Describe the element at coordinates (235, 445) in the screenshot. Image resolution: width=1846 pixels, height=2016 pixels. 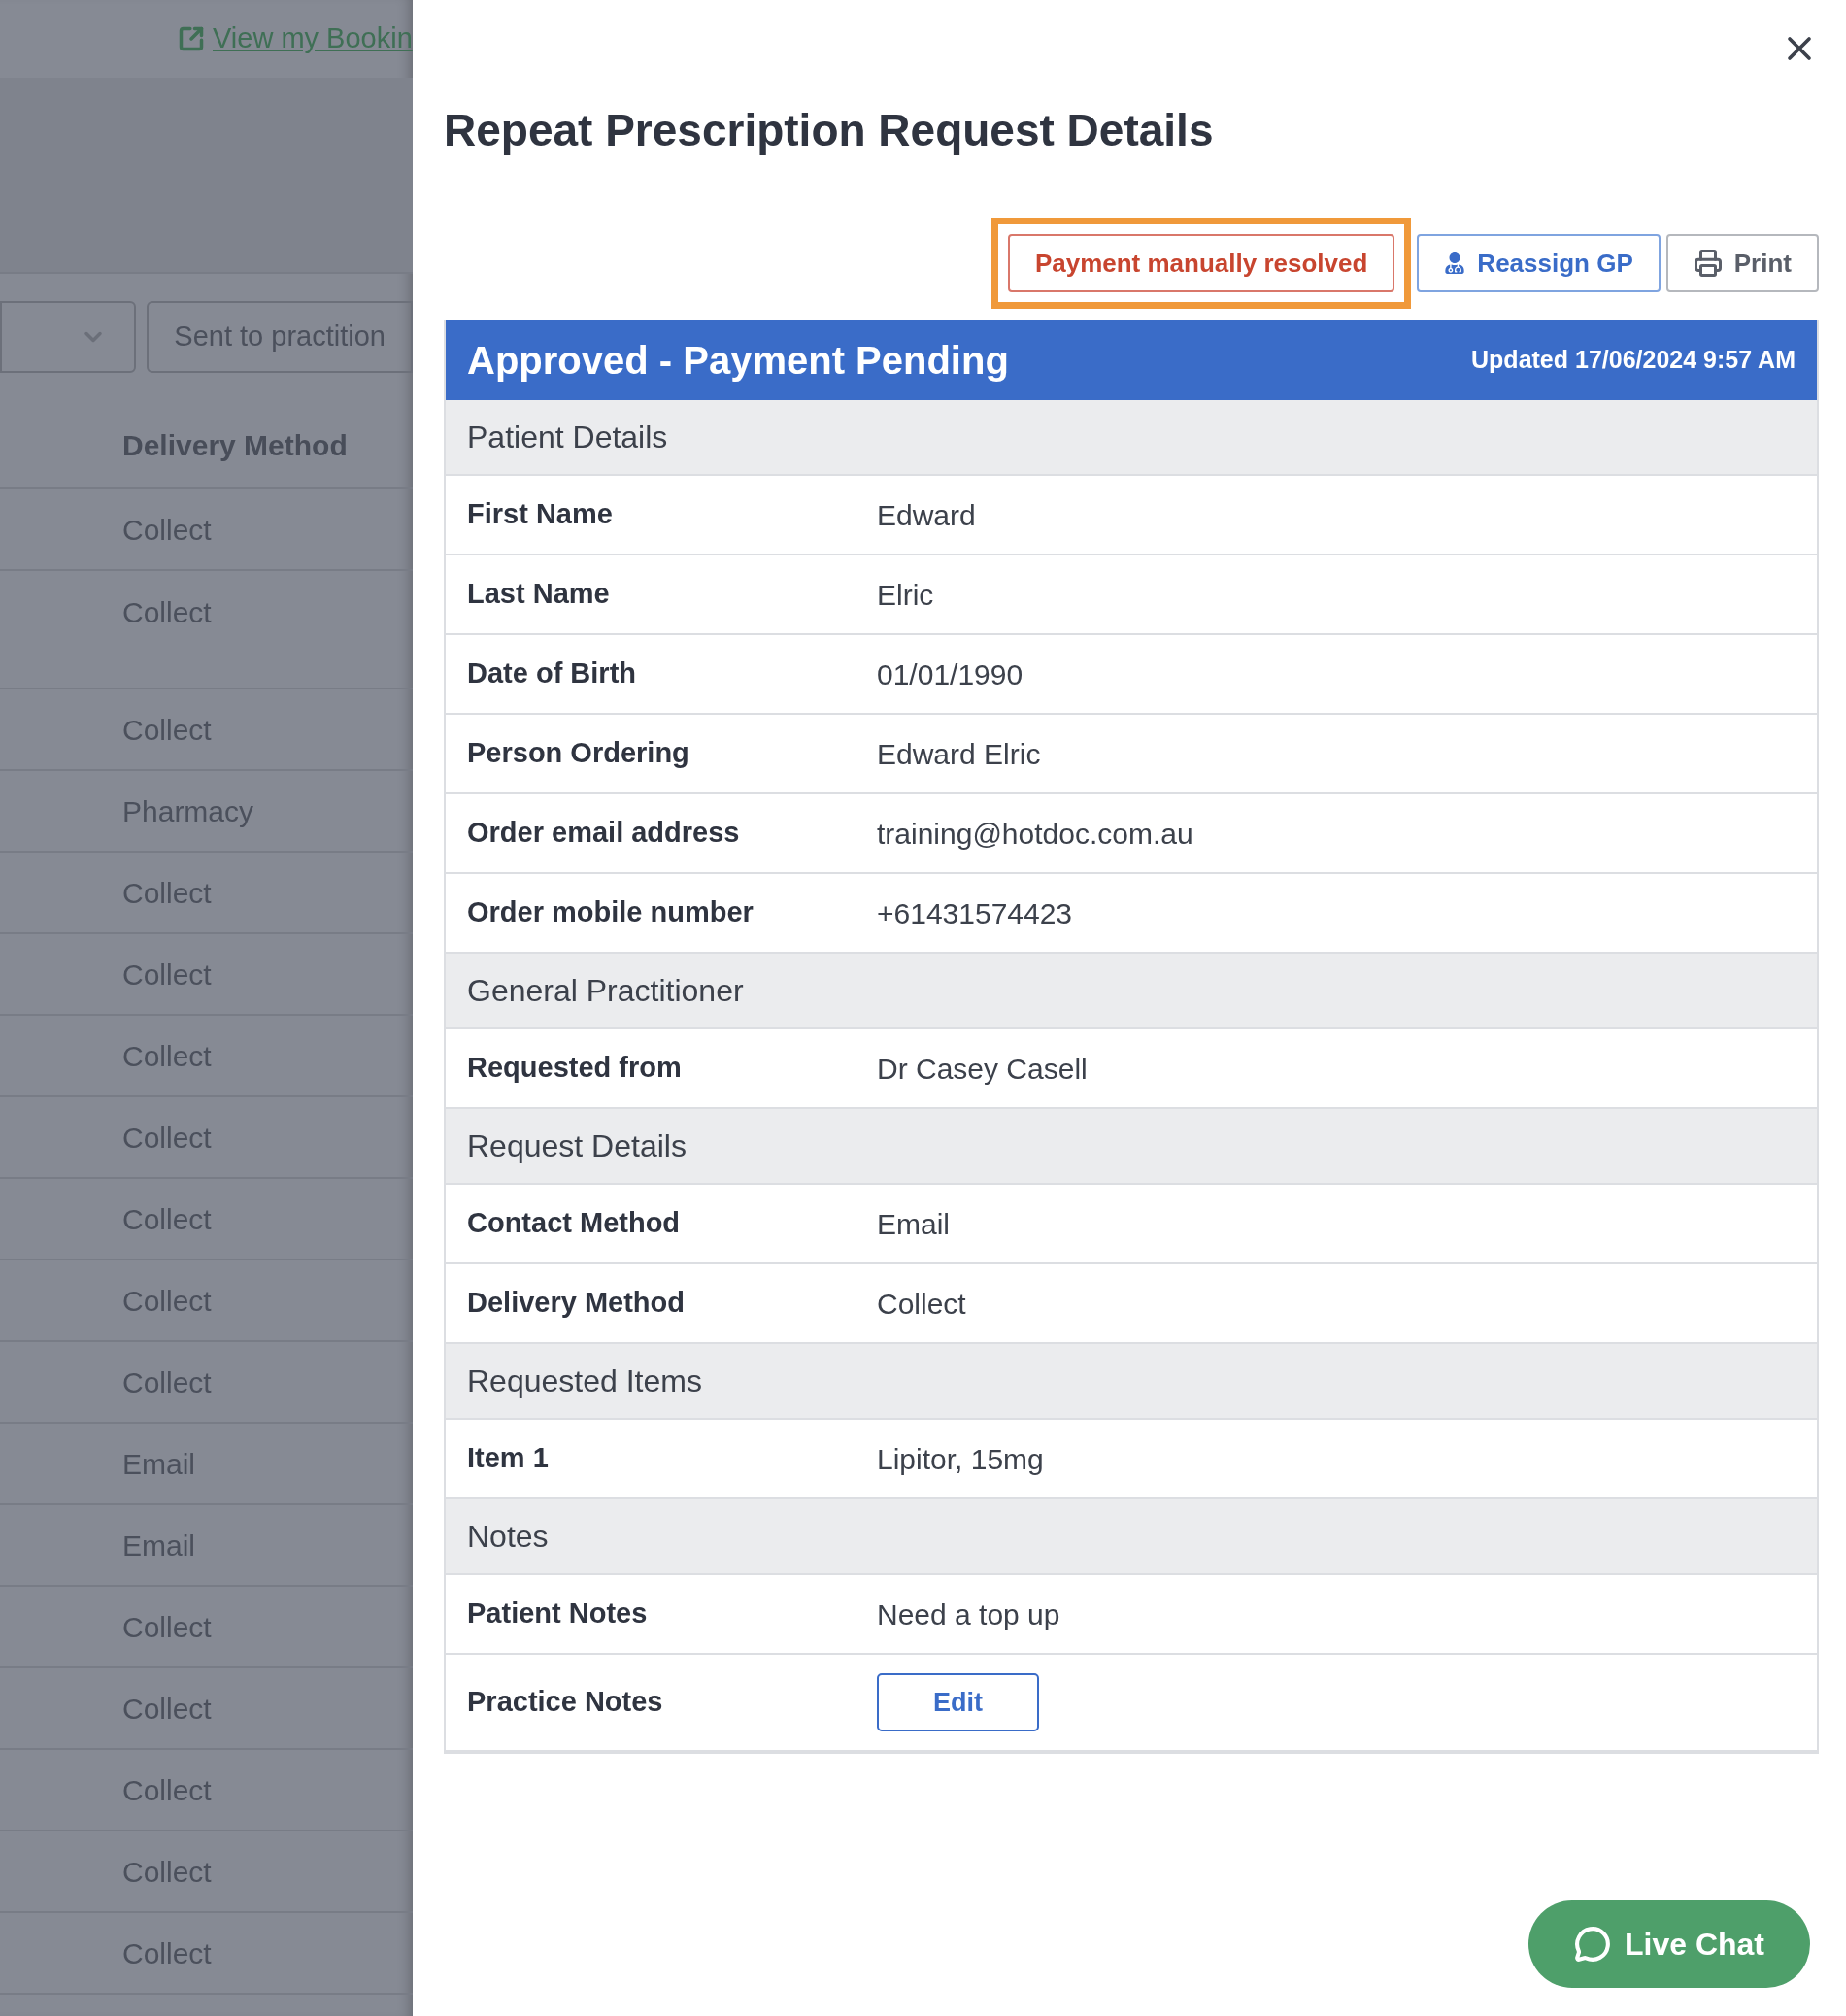
I see `column-header: Delivery Method` at that location.